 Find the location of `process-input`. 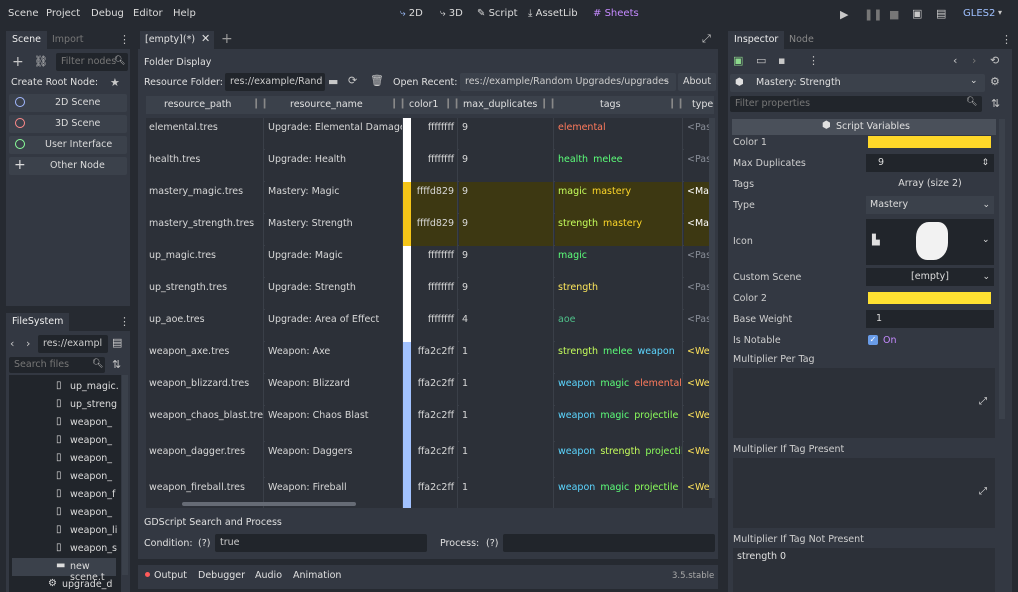

process-input is located at coordinates (609, 543).